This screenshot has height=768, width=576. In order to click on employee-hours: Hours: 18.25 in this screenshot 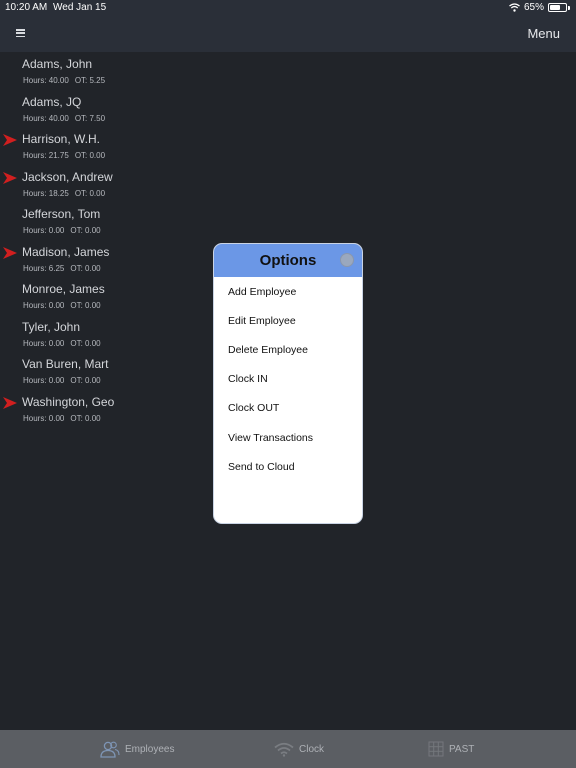, I will do `click(46, 193)`.